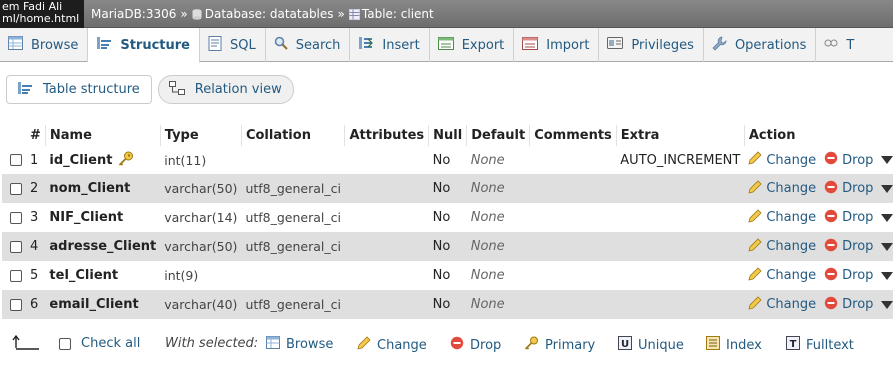 Image resolution: width=893 pixels, height=368 pixels. I want to click on tab-privileges: Privileges, so click(651, 45).